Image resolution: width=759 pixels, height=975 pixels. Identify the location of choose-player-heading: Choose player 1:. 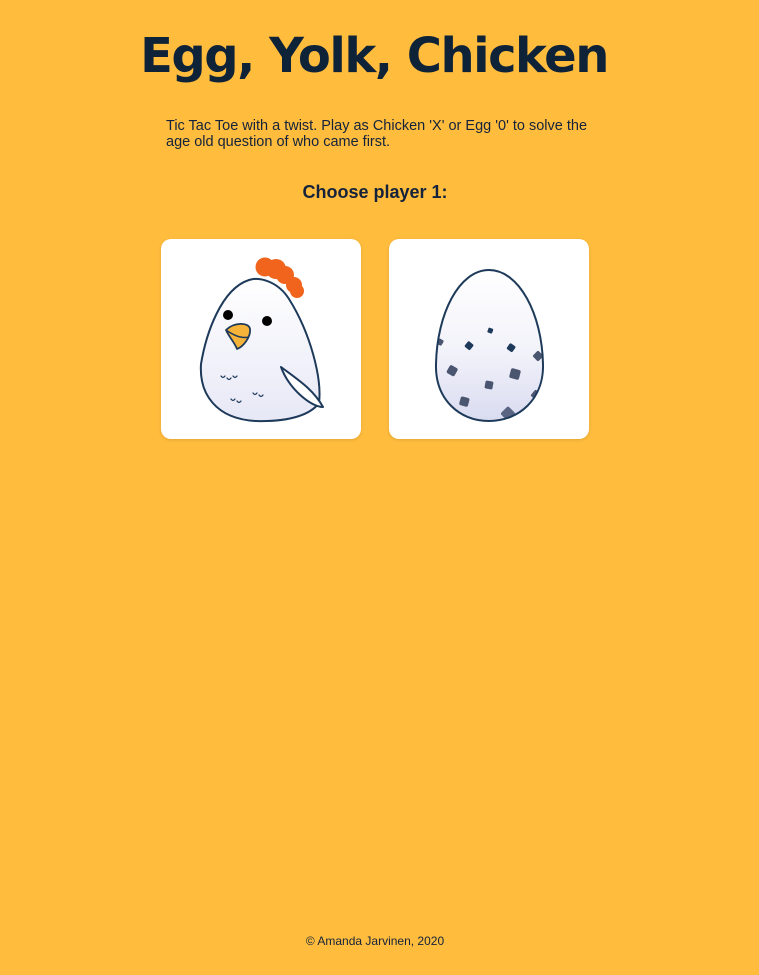
(375, 192).